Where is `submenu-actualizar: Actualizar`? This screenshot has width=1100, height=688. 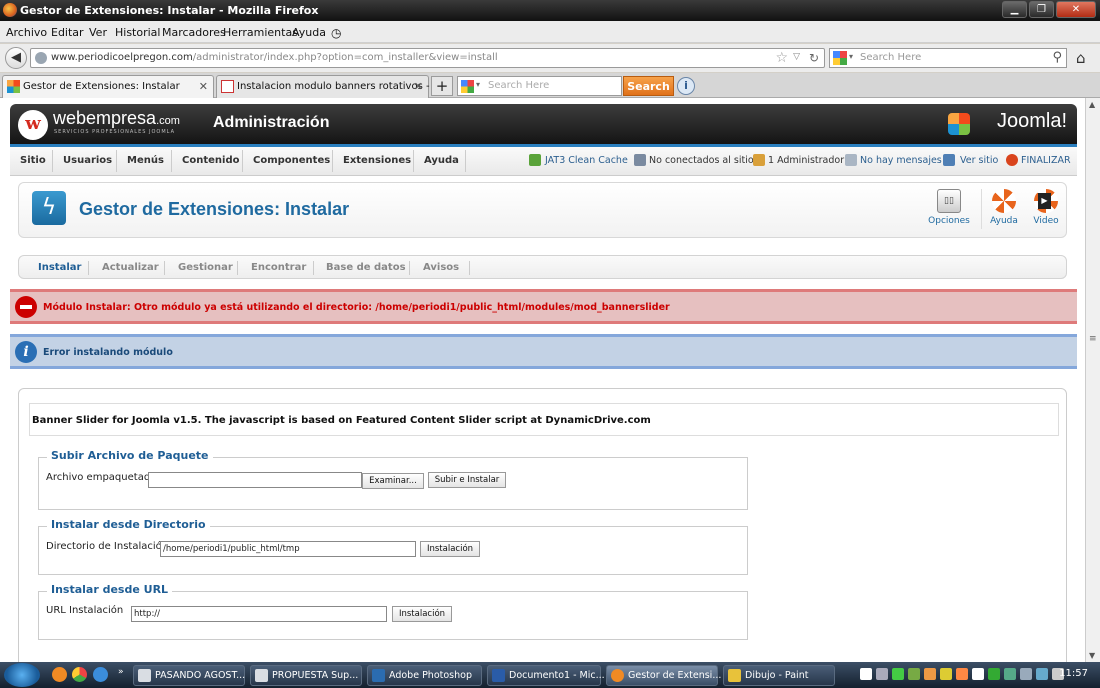
submenu-actualizar: Actualizar is located at coordinates (130, 267).